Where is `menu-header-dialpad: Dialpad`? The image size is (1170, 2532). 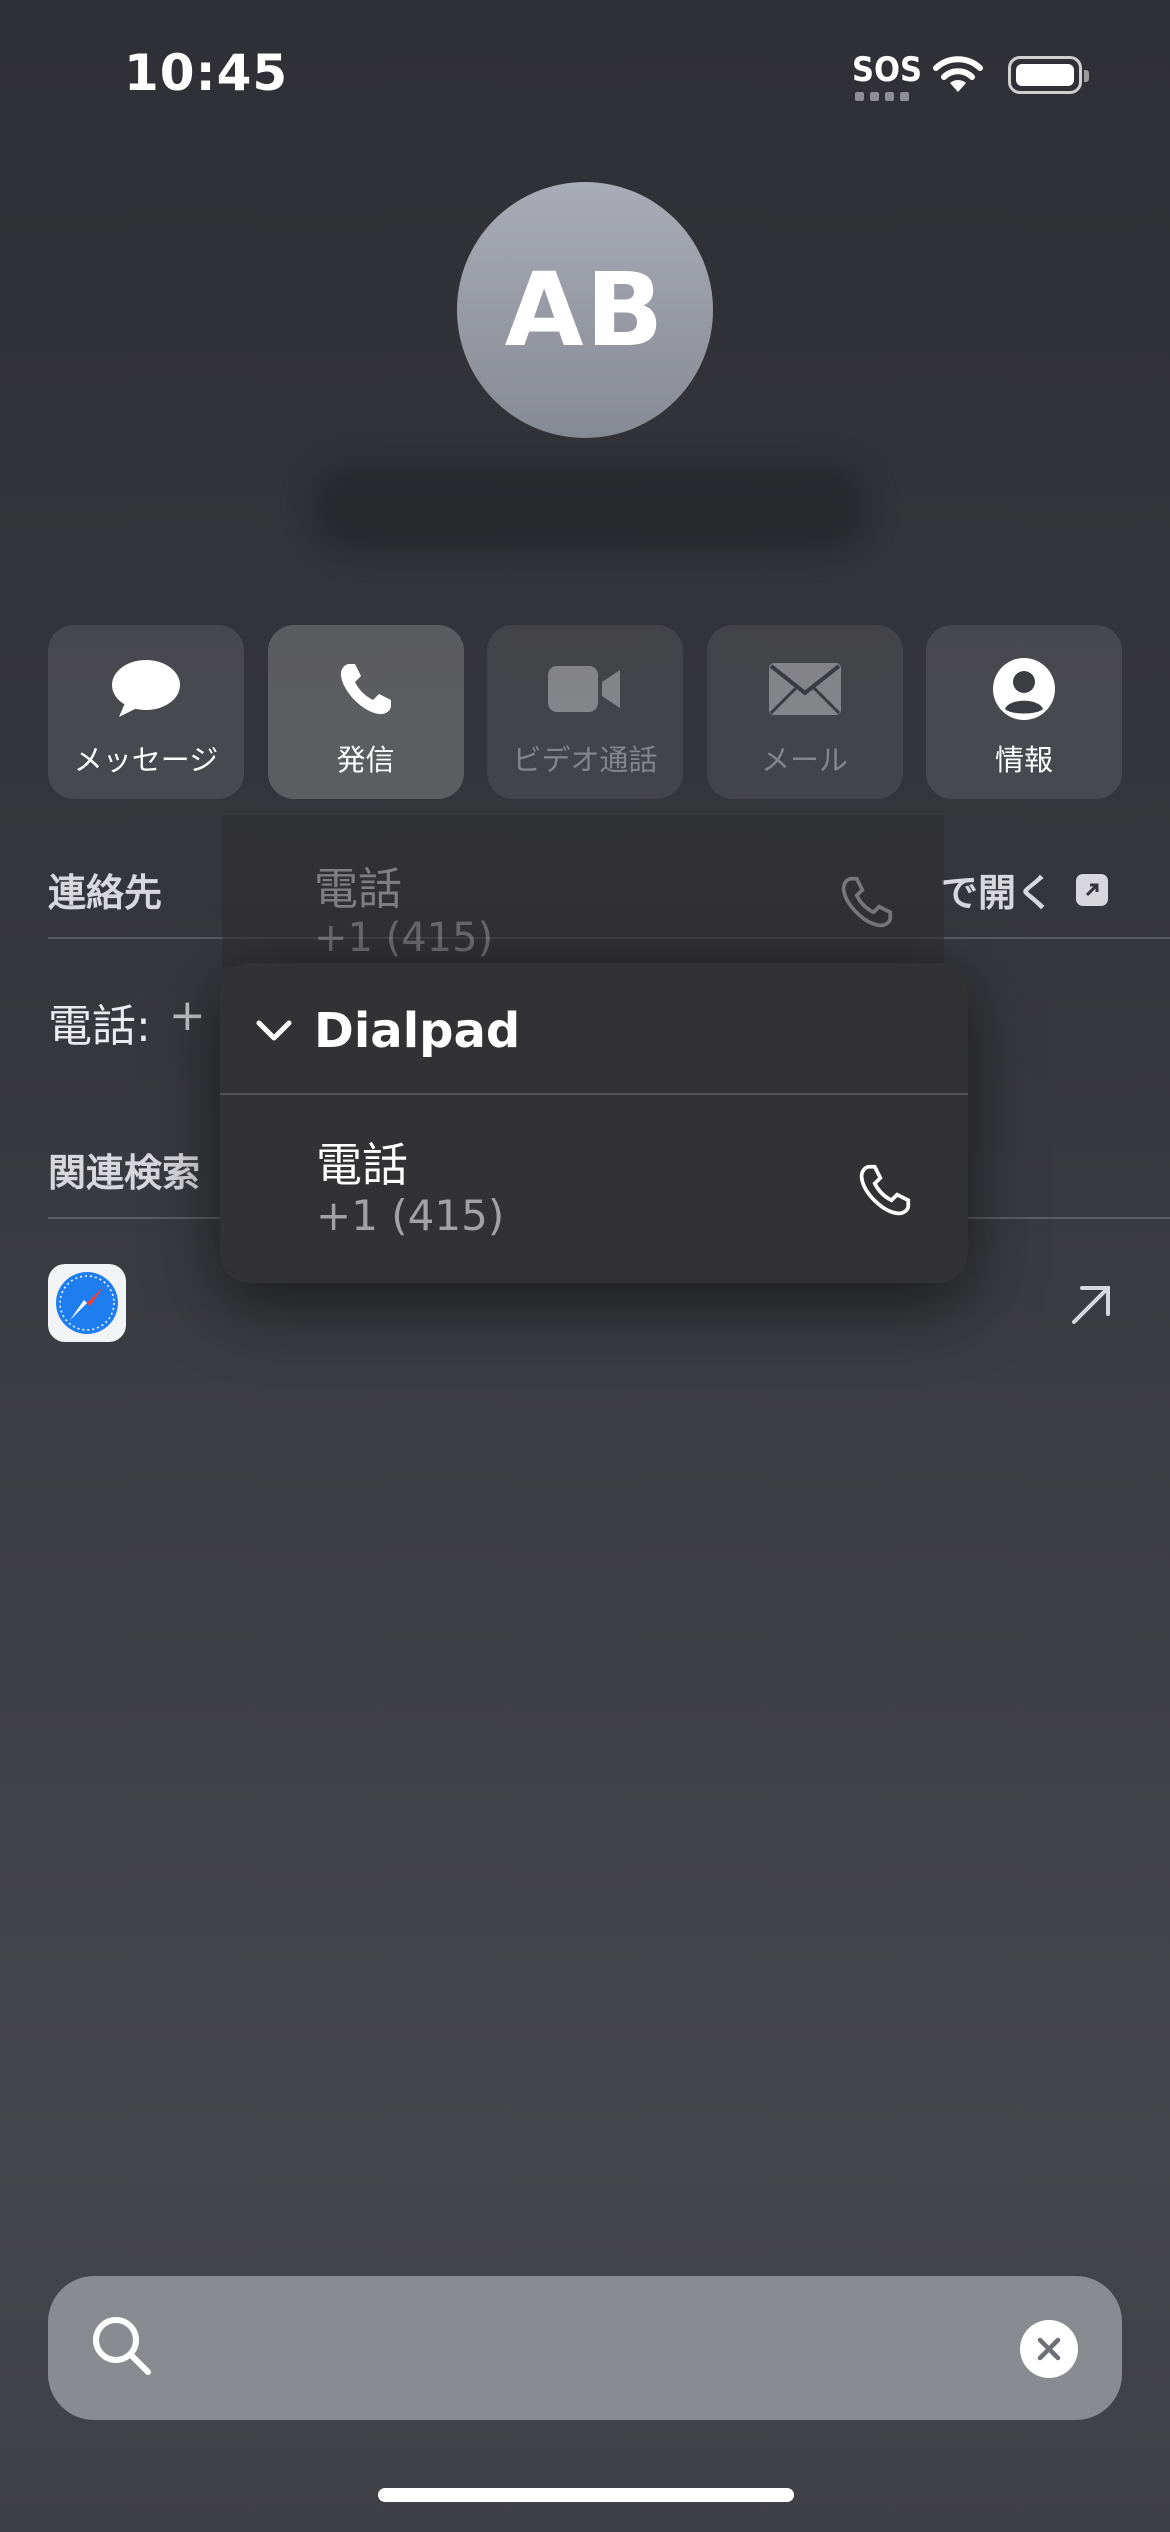 menu-header-dialpad: Dialpad is located at coordinates (388, 1031).